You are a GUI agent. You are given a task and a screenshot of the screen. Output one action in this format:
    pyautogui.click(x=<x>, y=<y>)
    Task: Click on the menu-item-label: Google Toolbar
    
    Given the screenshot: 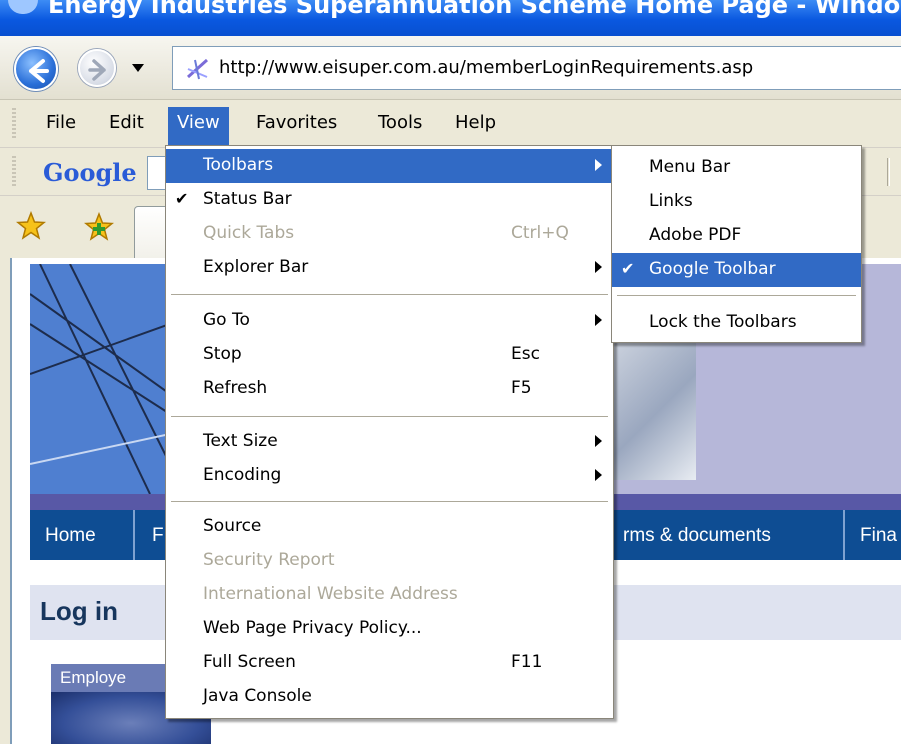 What is the action you would take?
    pyautogui.click(x=712, y=269)
    